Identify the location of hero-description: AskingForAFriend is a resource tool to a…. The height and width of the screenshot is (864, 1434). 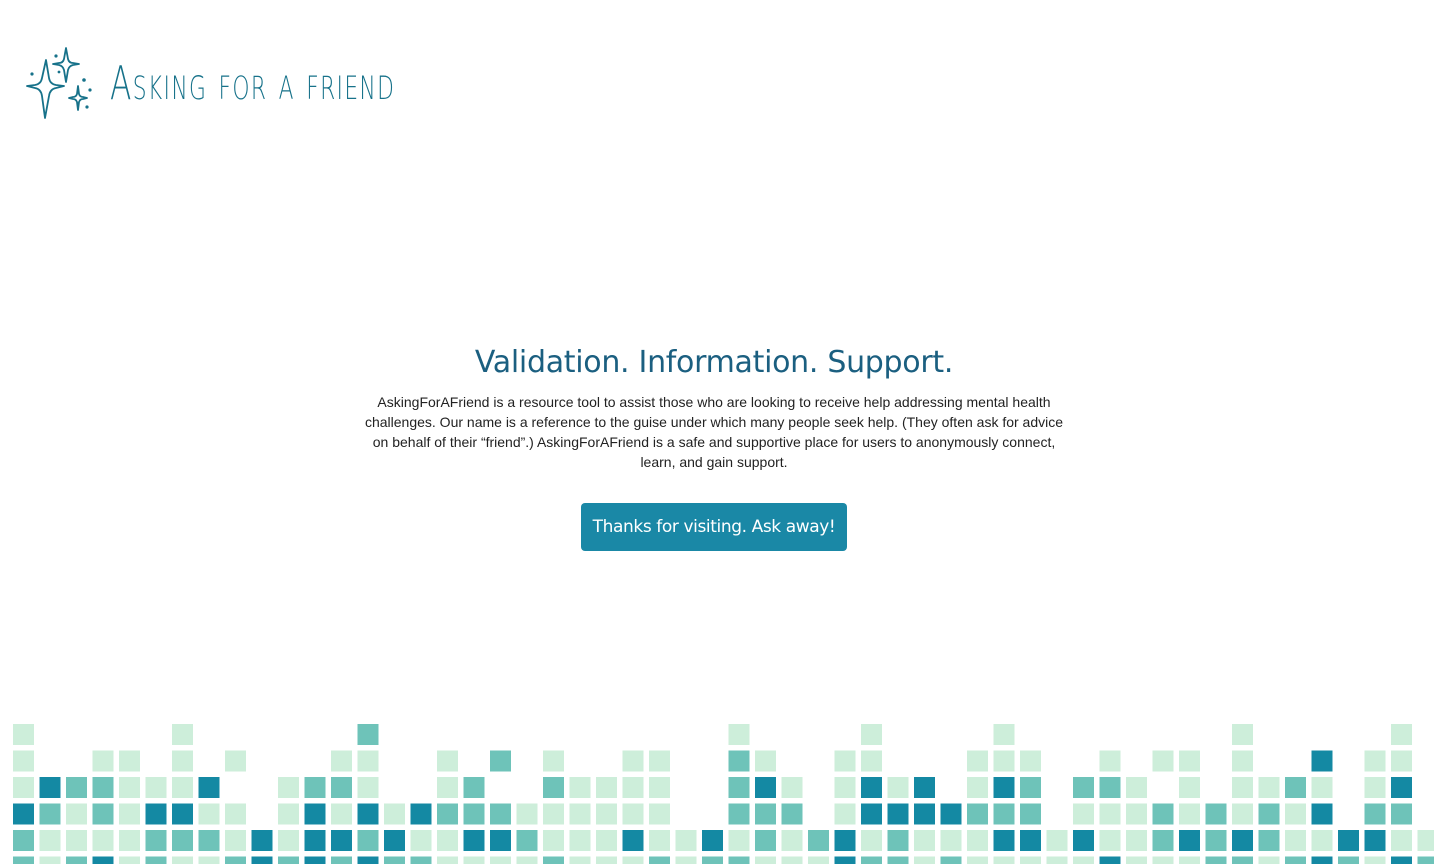
(714, 432).